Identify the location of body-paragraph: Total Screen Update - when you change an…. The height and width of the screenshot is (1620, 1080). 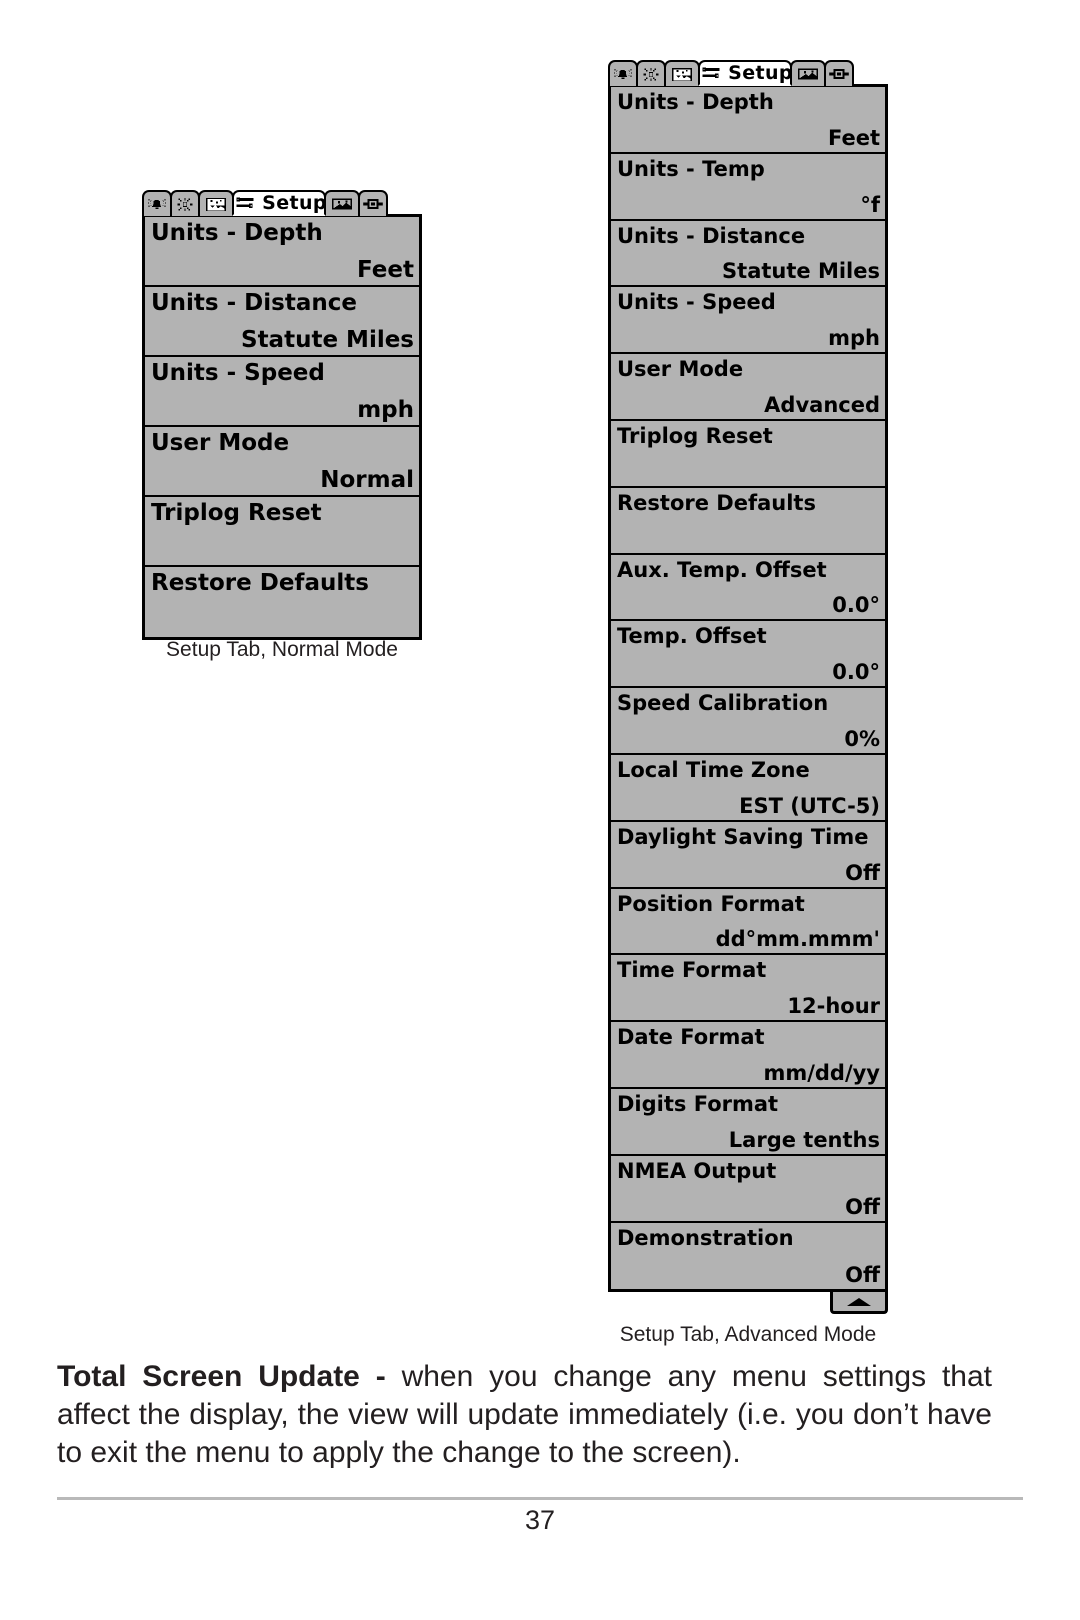
(524, 1415).